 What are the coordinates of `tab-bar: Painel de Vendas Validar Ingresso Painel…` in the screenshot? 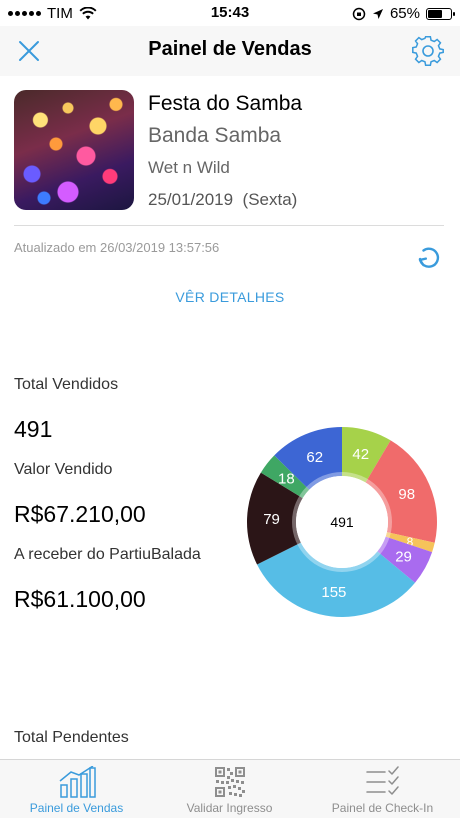 It's located at (230, 788).